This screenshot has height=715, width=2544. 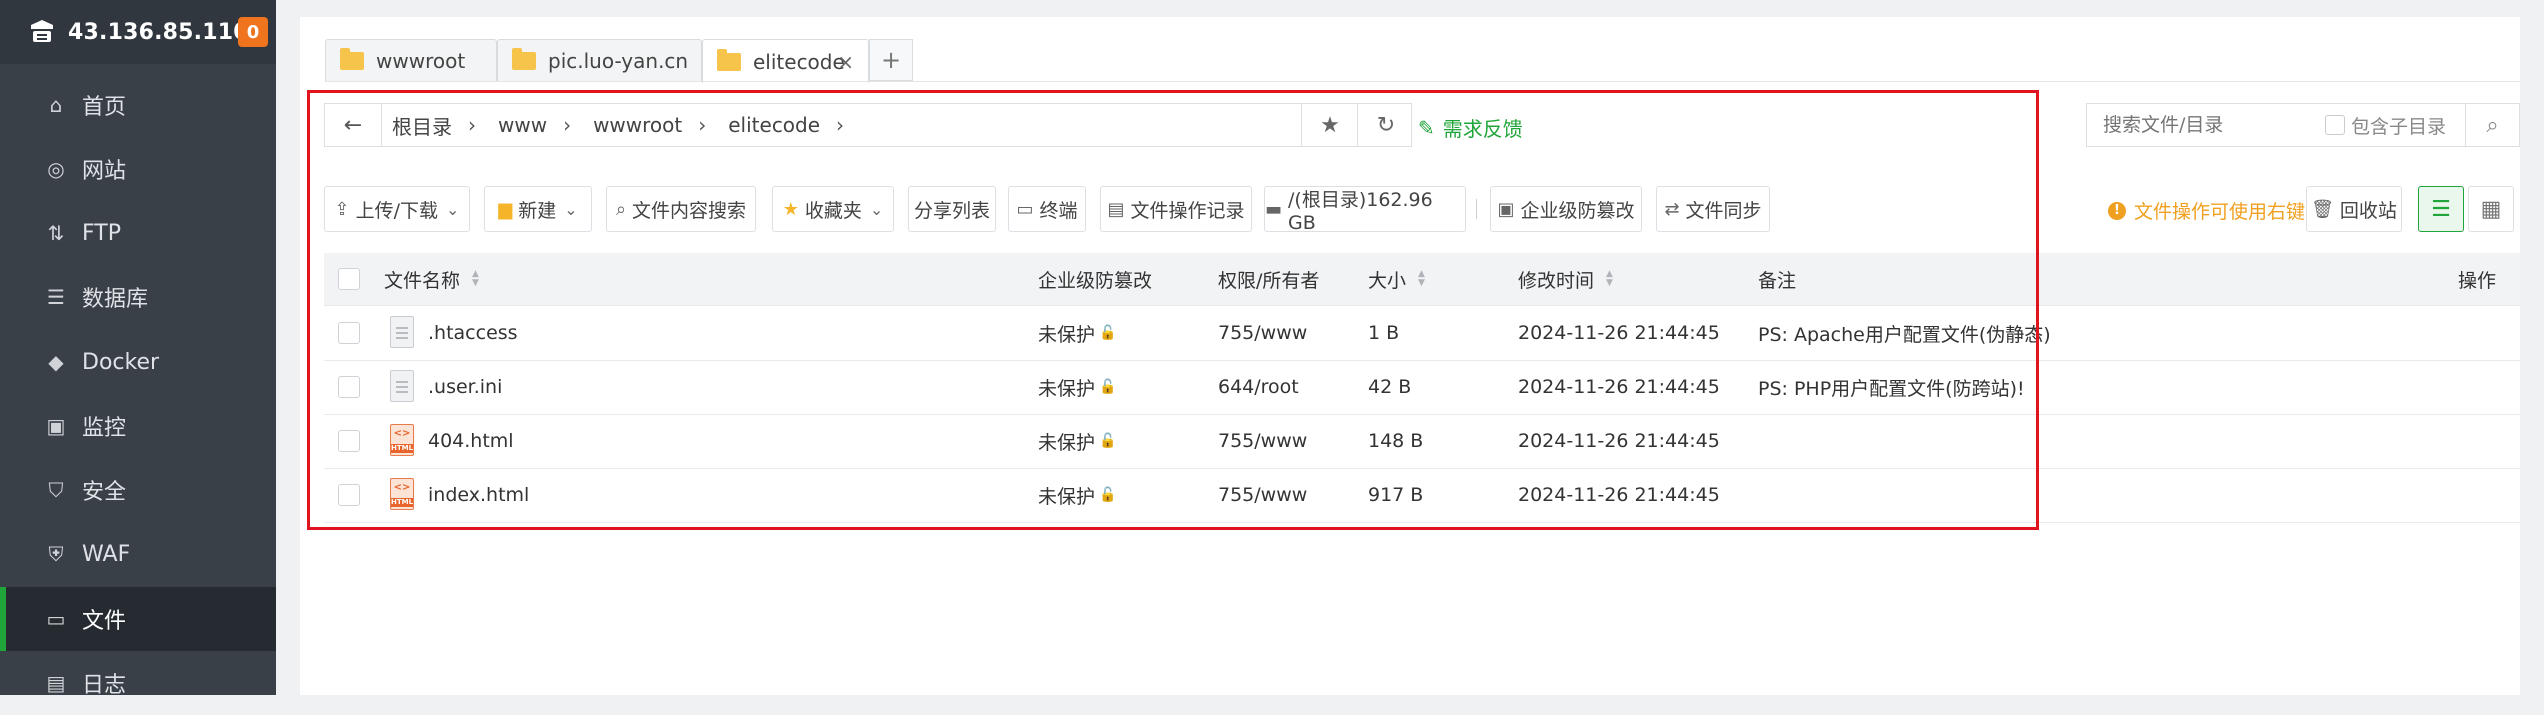 I want to click on select-all-checkbox, so click(x=349, y=279).